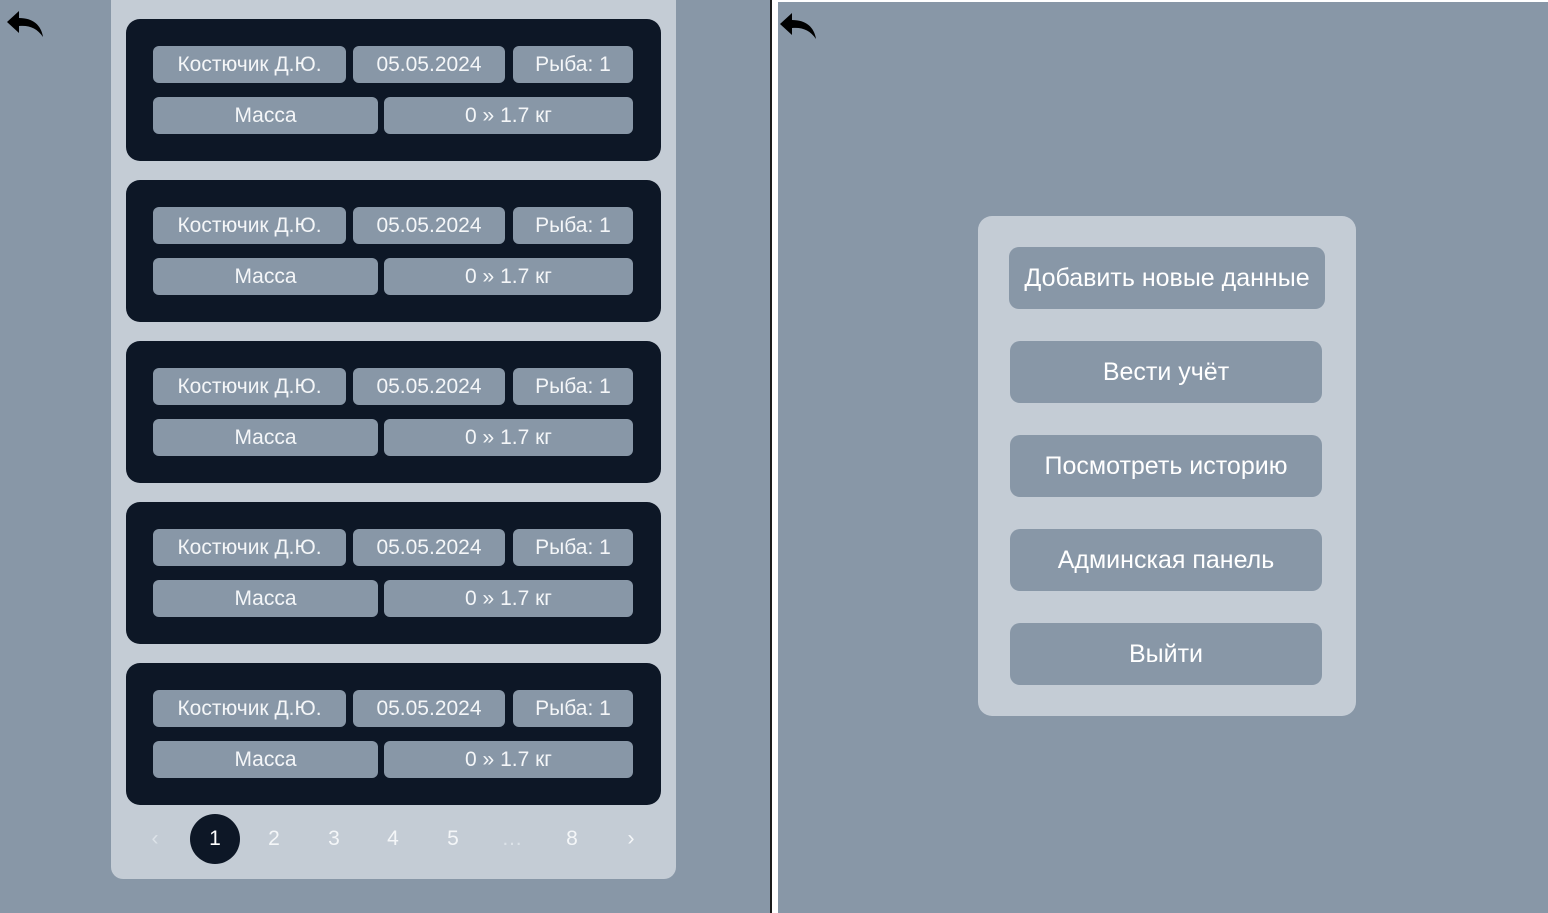 This screenshot has height=913, width=1548. I want to click on view-history-button: Посмотреть историю, so click(1166, 466).